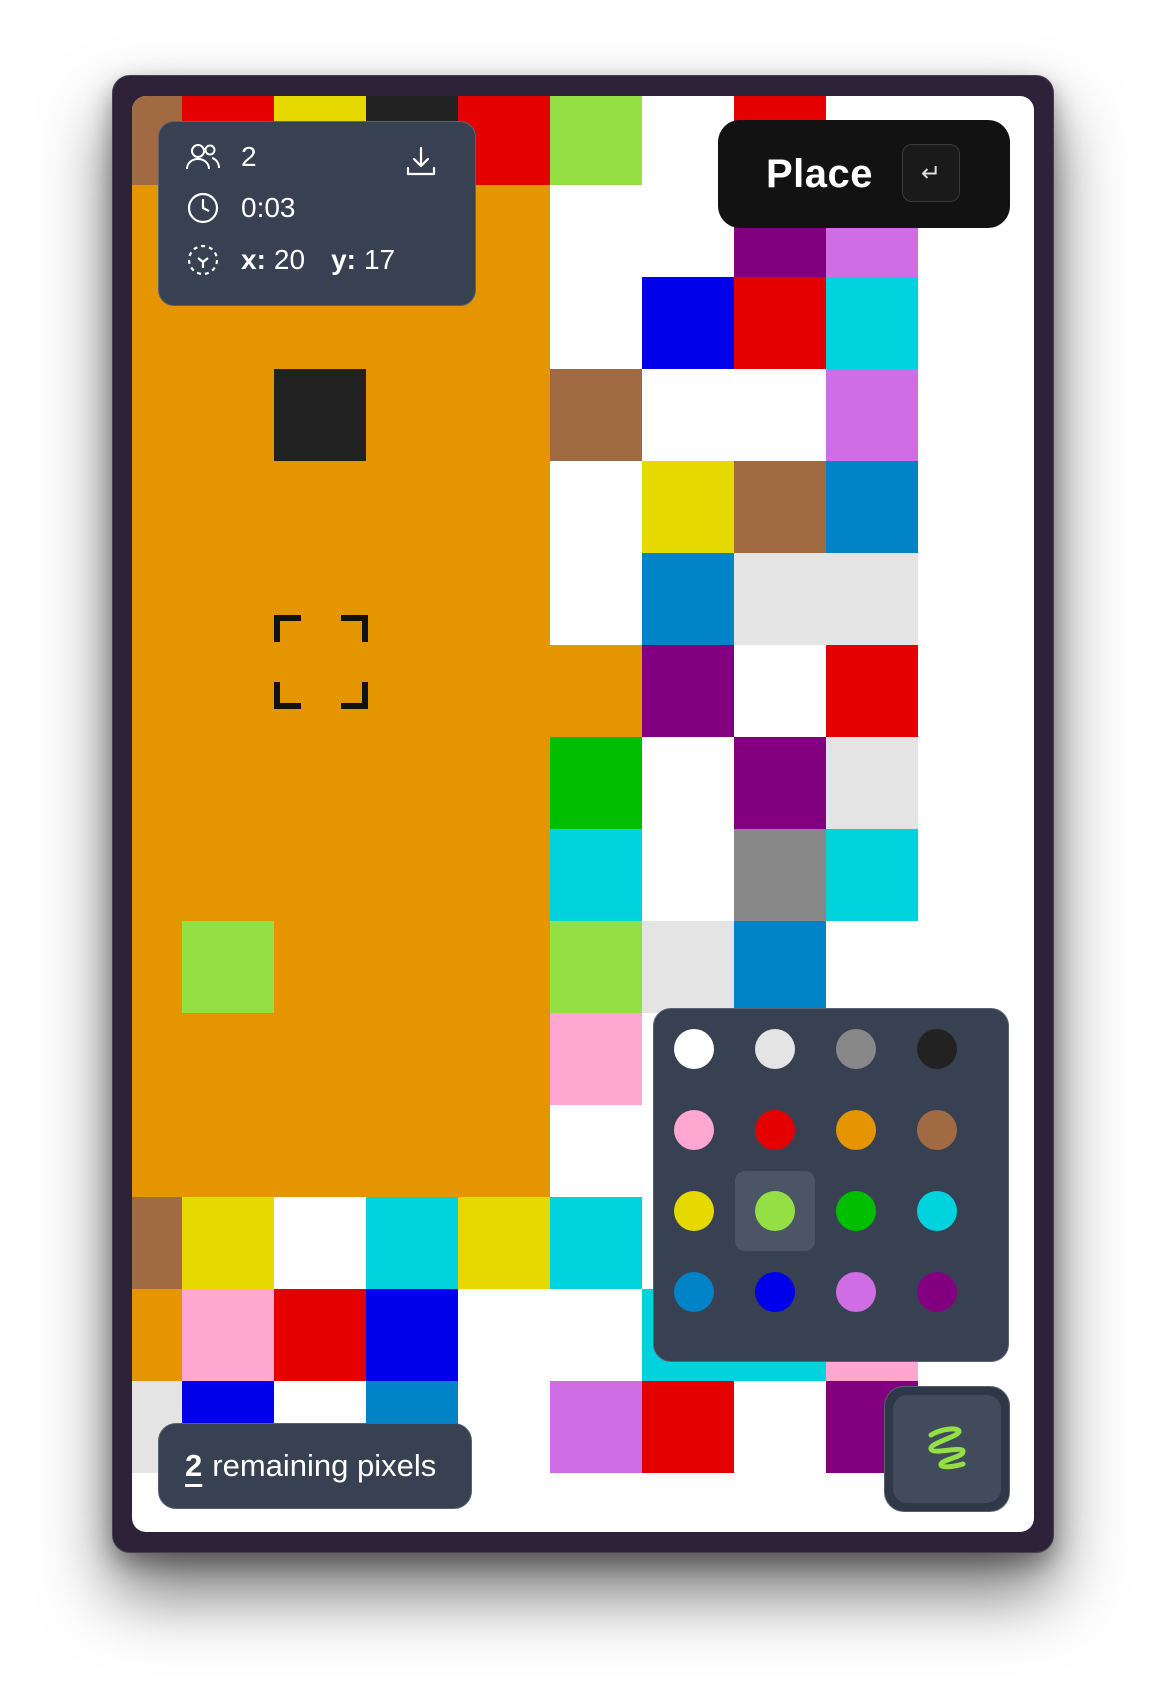 This screenshot has width=1164, height=1698. What do you see at coordinates (864, 174) in the screenshot?
I see `place-button: Place ↵` at bounding box center [864, 174].